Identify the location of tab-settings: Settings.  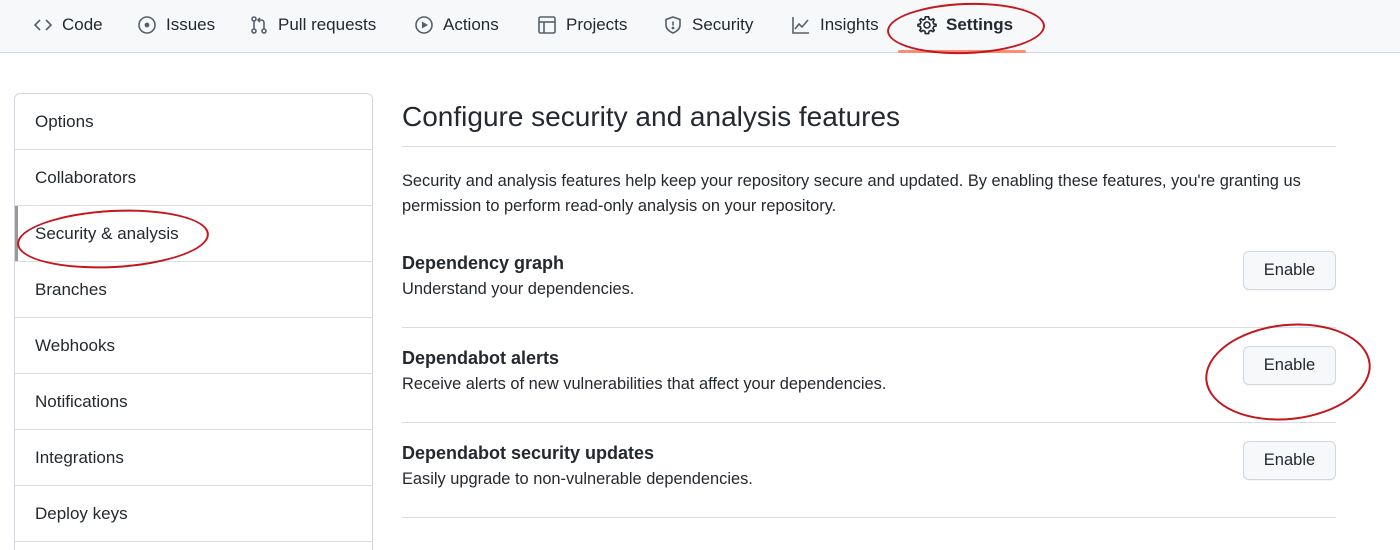
(965, 25).